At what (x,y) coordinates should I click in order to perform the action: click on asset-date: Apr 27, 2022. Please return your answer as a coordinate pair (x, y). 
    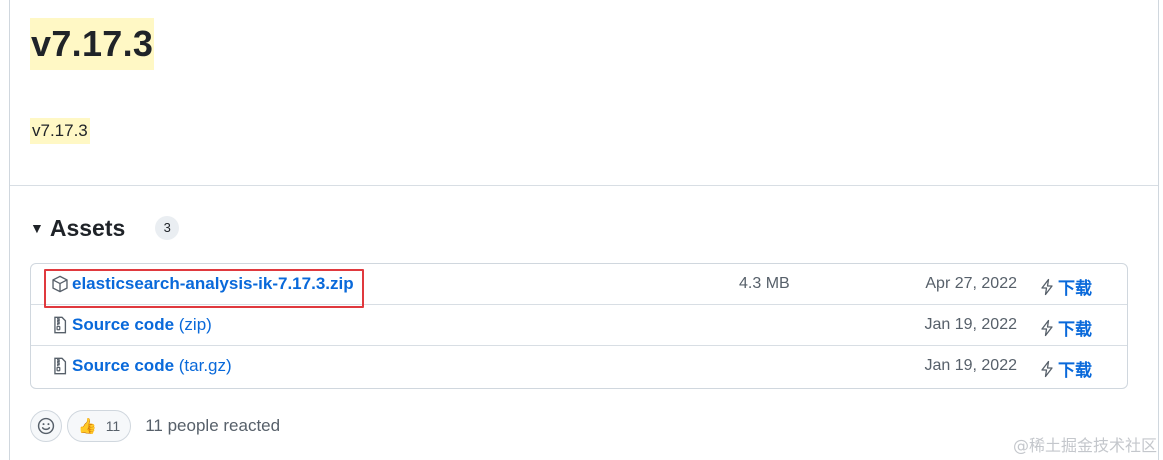
    Looking at the image, I should click on (971, 283).